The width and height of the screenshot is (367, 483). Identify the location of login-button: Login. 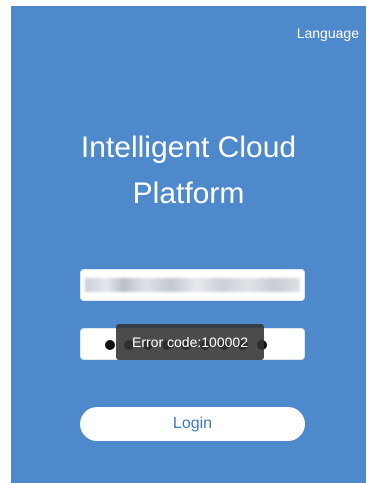
(192, 424).